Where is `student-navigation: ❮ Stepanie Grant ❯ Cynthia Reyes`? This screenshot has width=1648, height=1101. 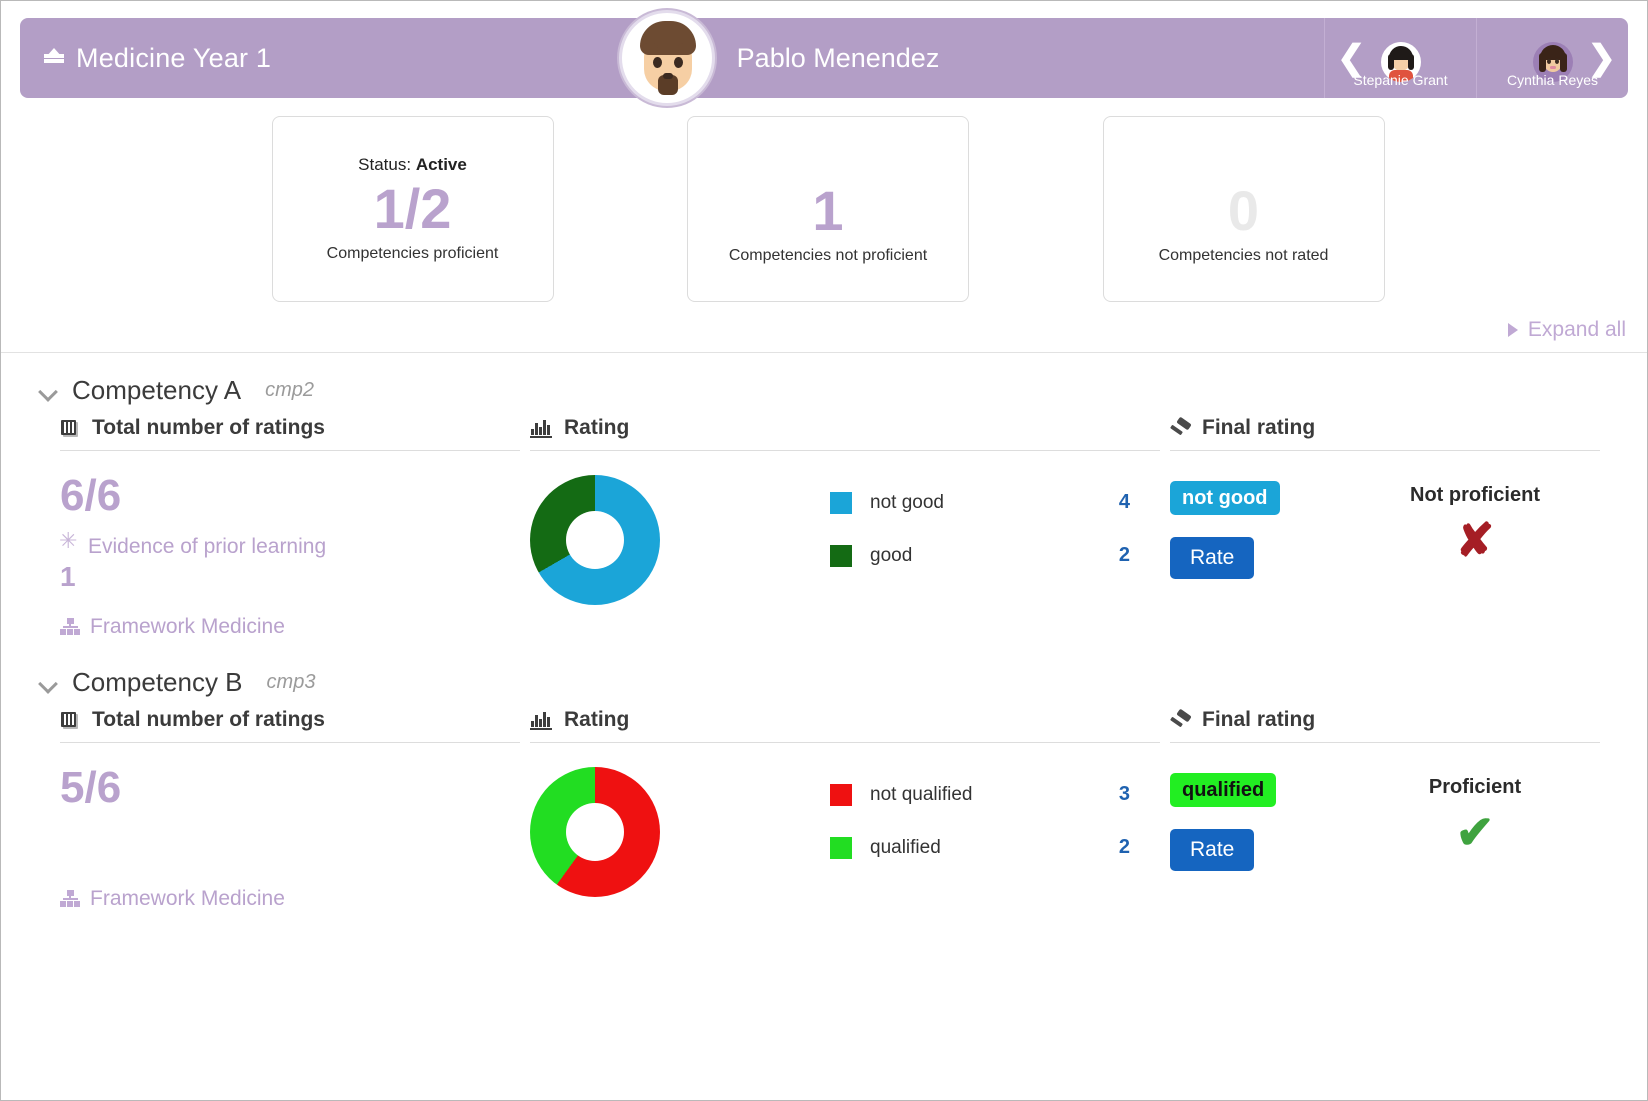 student-navigation: ❮ Stepanie Grant ❯ Cynthia Reyes is located at coordinates (1476, 58).